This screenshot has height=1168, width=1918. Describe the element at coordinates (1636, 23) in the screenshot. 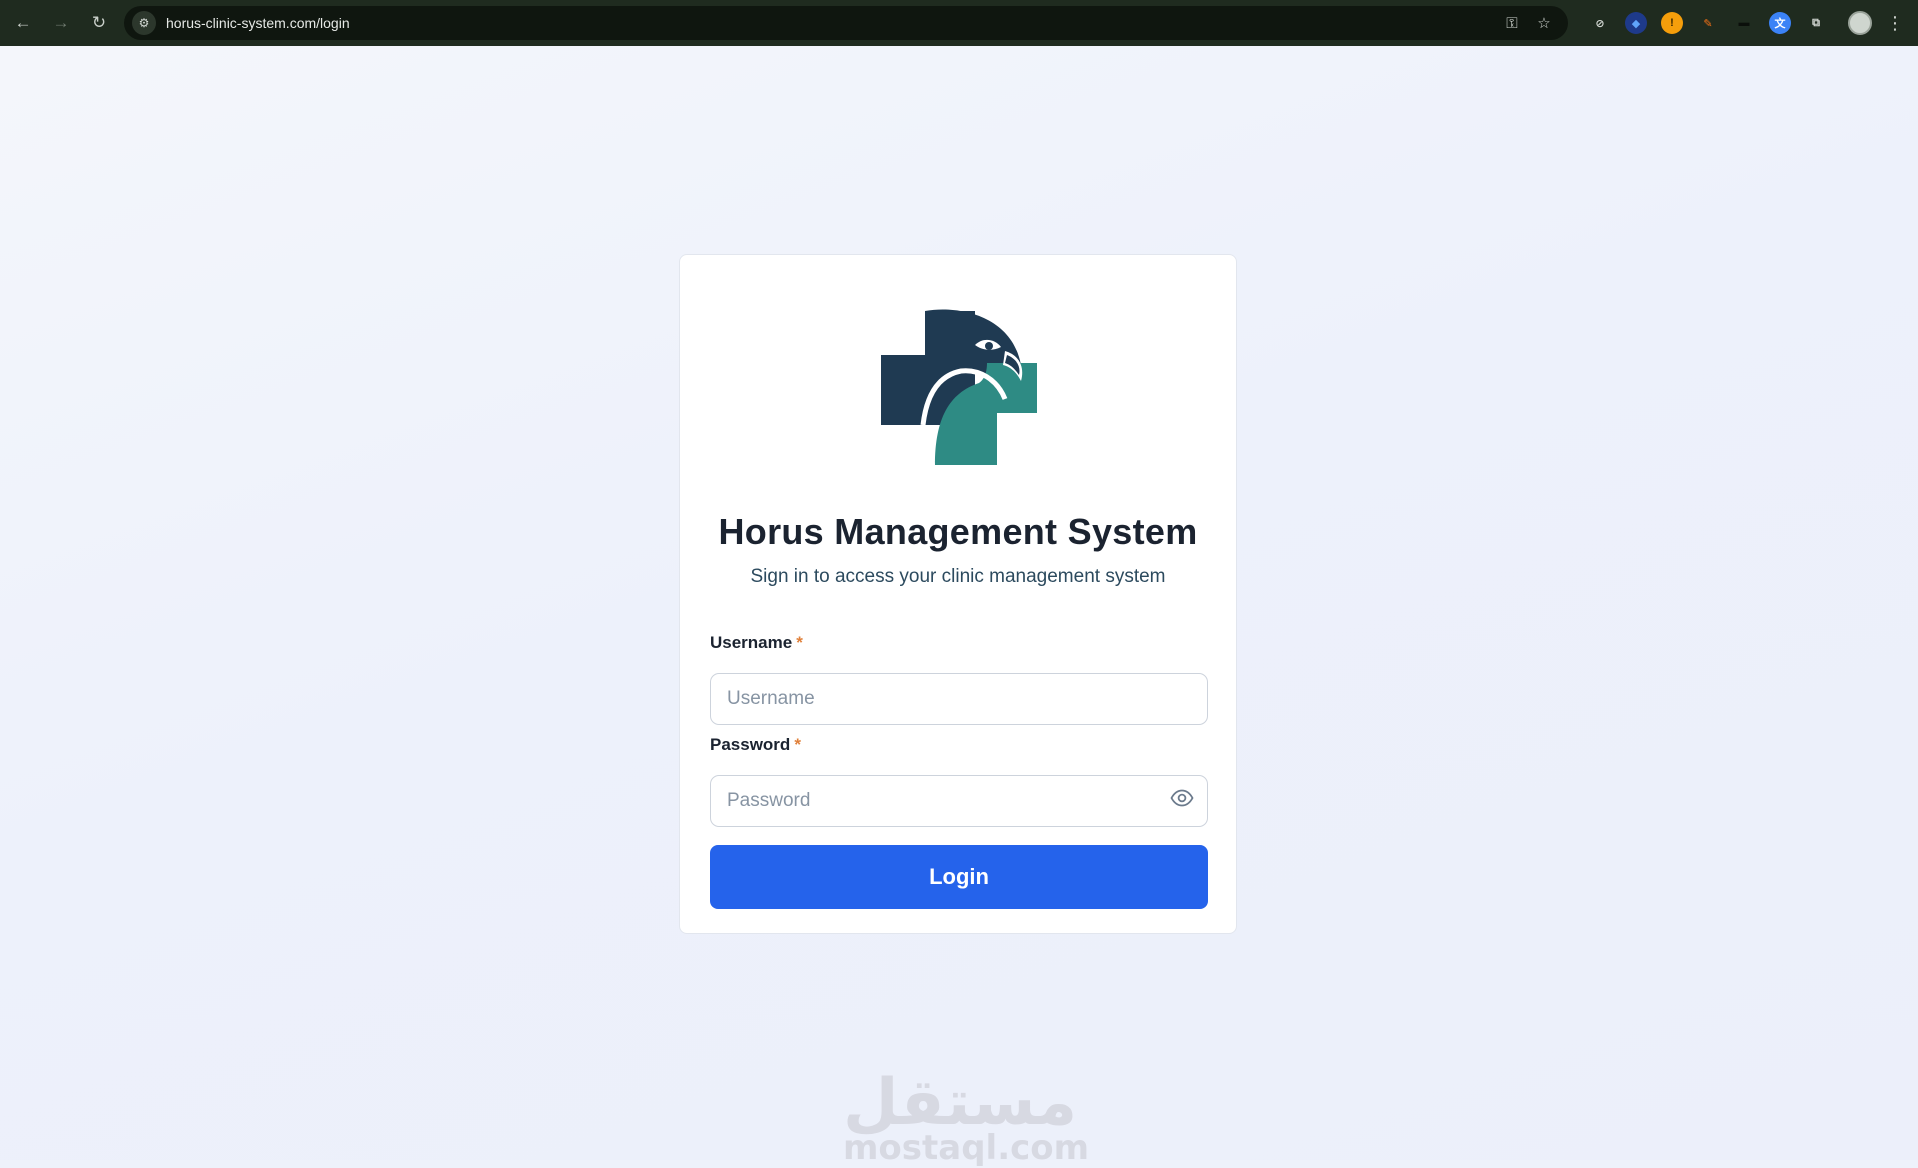

I see `extension-blue-icon: ◆` at that location.